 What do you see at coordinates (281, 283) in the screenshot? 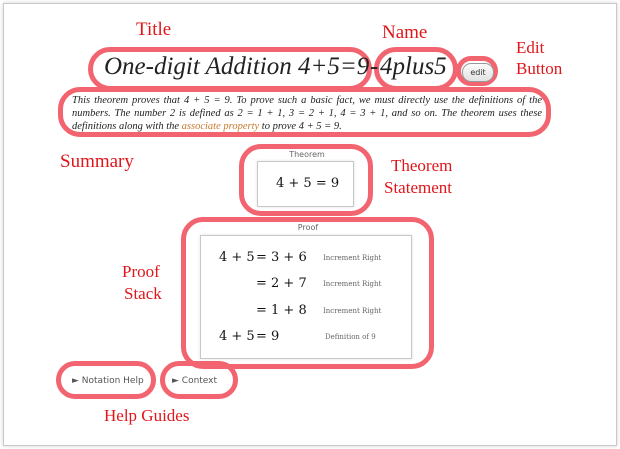
I see `proof-step-2-rhs: = 2 + 7` at bounding box center [281, 283].